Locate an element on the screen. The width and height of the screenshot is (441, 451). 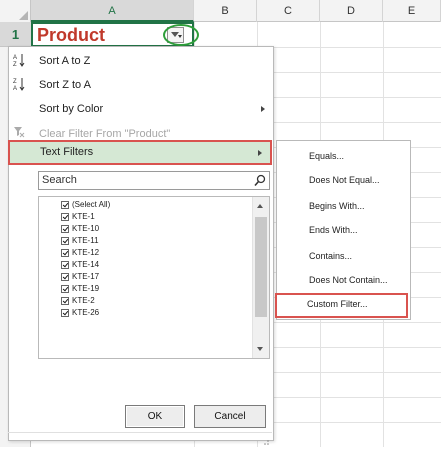
search-placeholder: Search is located at coordinates (59, 180).